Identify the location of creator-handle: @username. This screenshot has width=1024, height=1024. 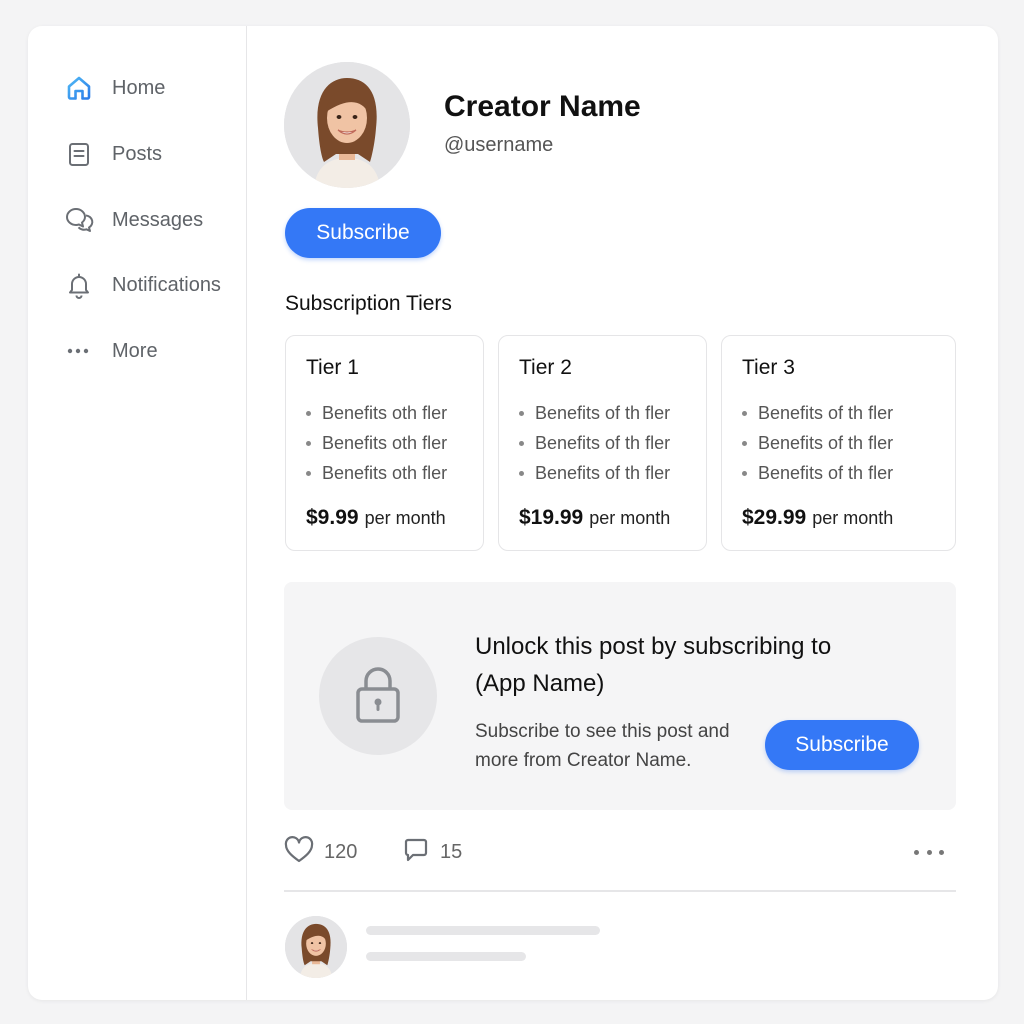
(499, 145).